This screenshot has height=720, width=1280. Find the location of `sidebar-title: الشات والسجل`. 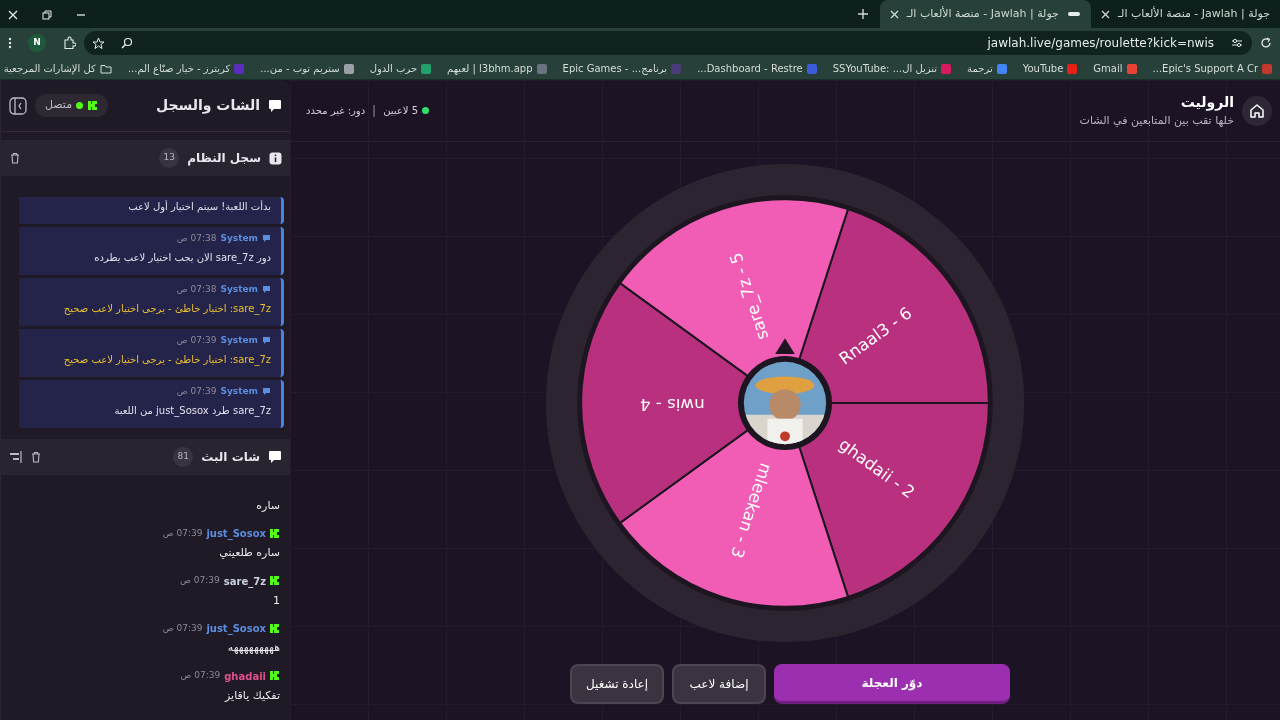

sidebar-title: الشات والسجل is located at coordinates (207, 106).